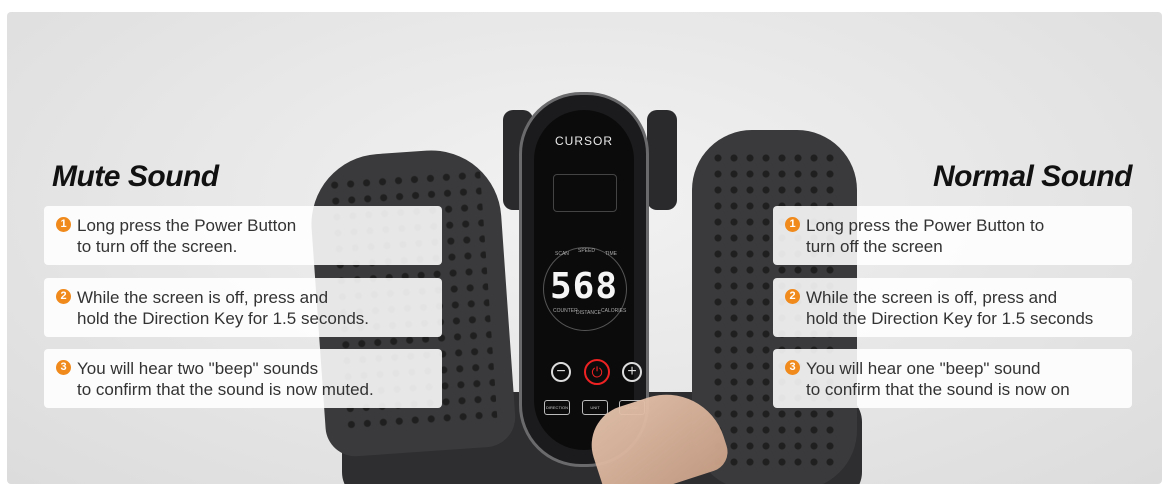  What do you see at coordinates (223, 318) in the screenshot?
I see `step-text-line2: hold the Direction Key for 1.5 seconds.` at bounding box center [223, 318].